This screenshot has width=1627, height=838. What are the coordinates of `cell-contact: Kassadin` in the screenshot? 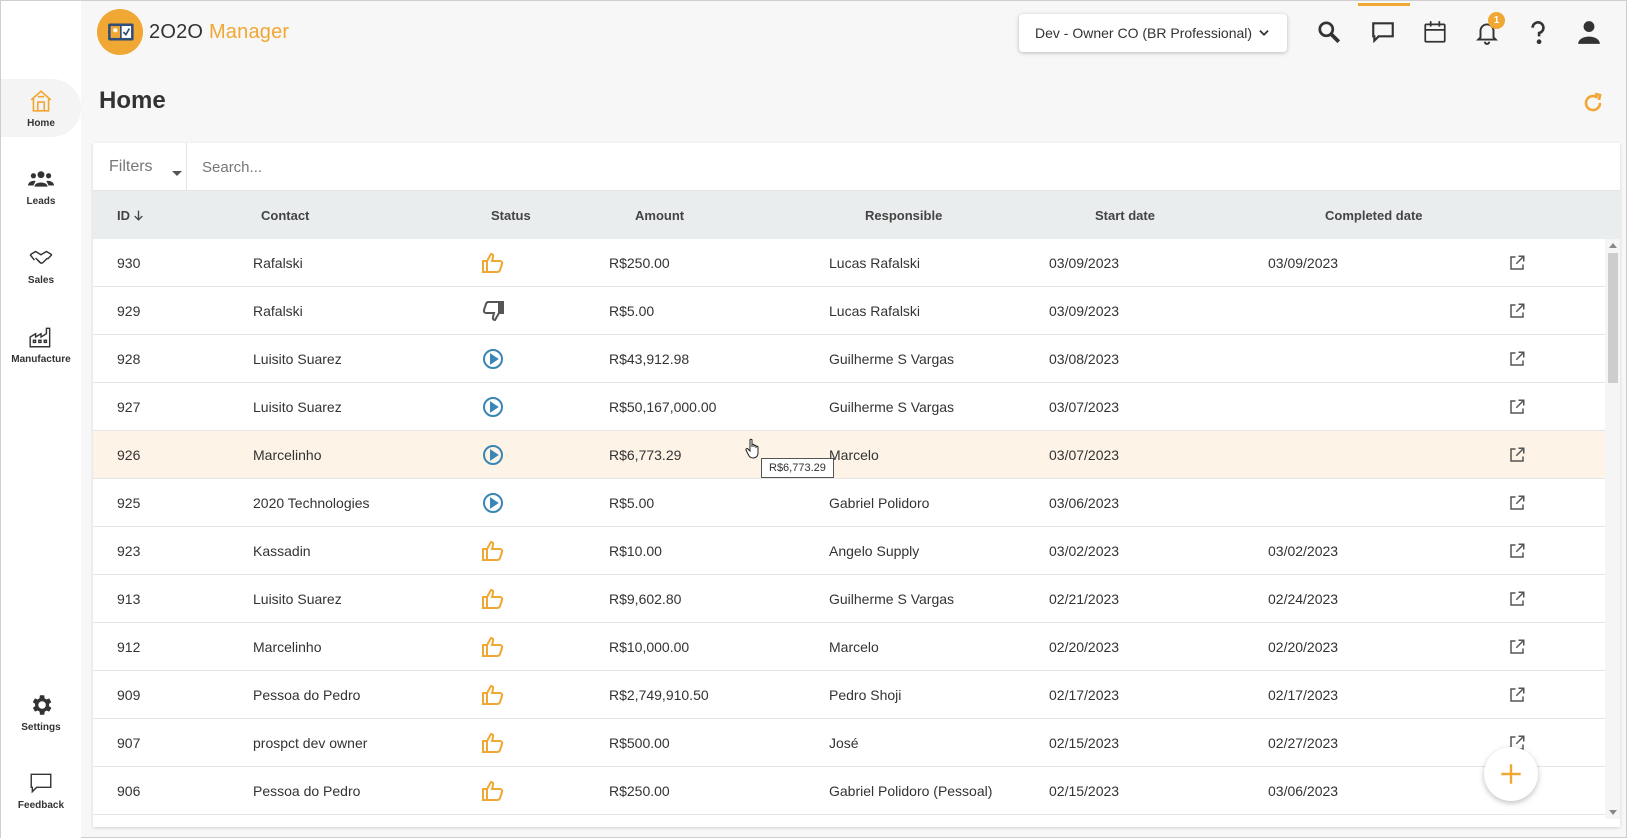 It's located at (282, 551).